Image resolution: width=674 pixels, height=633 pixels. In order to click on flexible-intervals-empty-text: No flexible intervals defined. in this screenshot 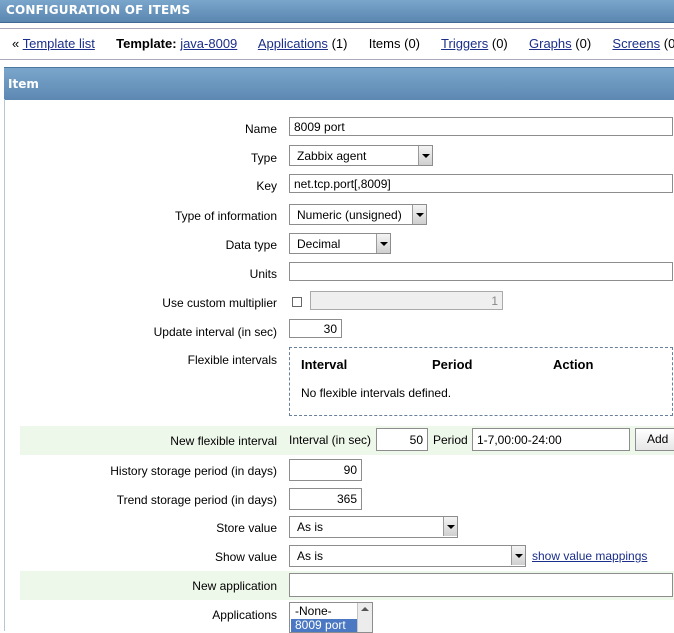, I will do `click(376, 393)`.